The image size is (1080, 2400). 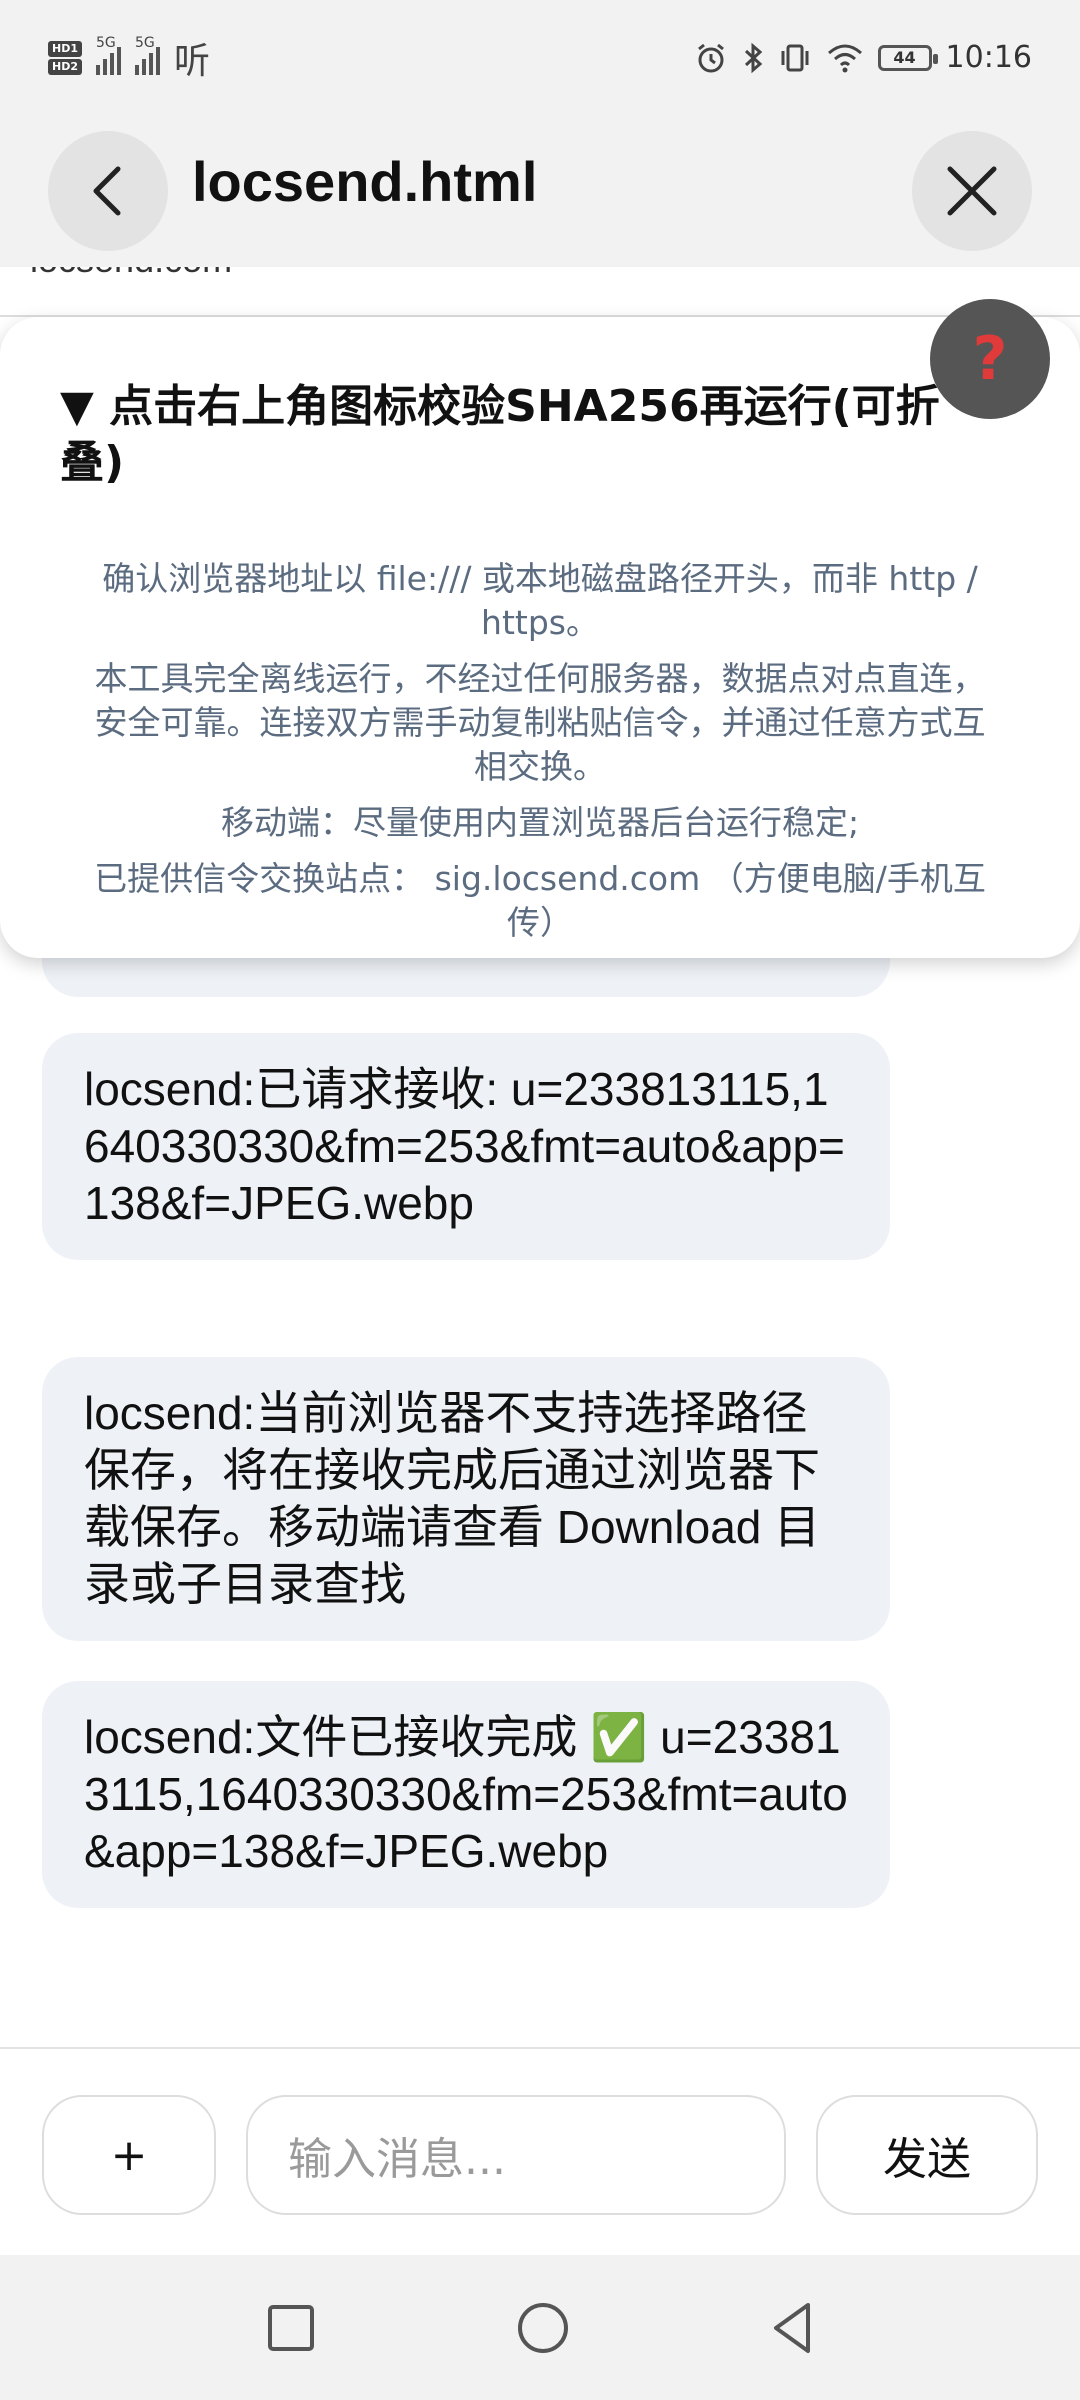 I want to click on system-nav-bar, so click(x=540, y=2327).